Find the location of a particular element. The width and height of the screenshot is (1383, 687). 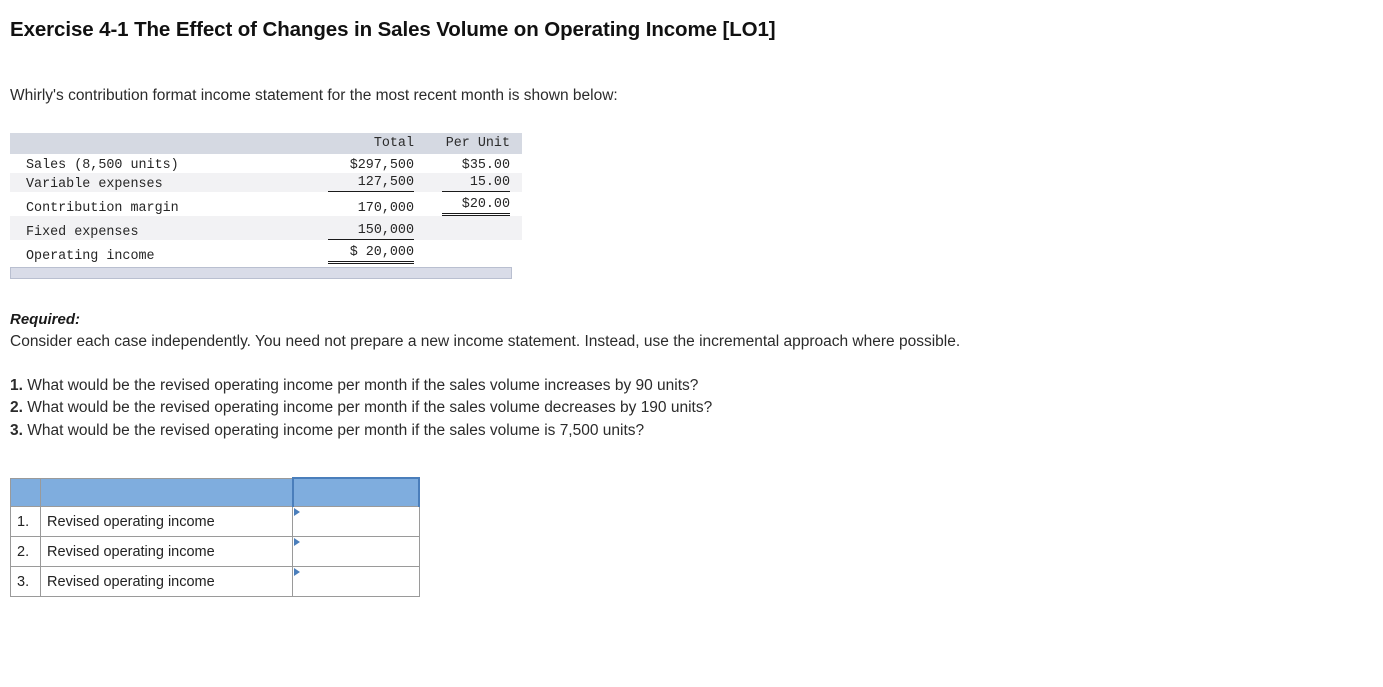

header-blank is located at coordinates (160, 143).